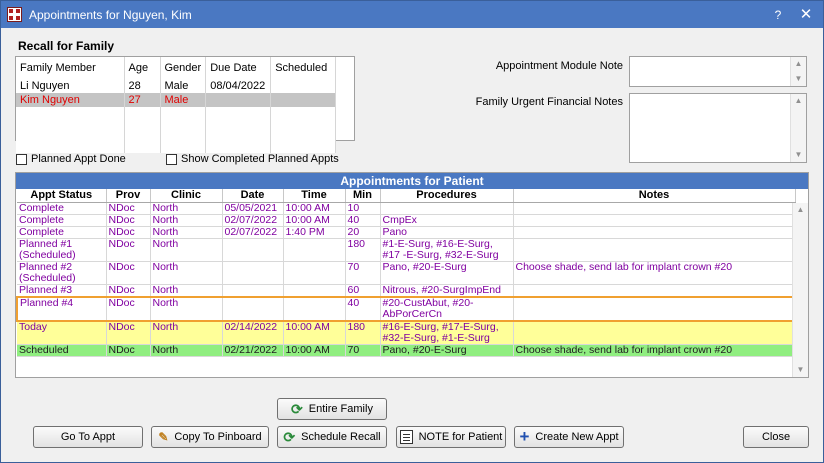 The height and width of the screenshot is (463, 824). I want to click on note-for-patient-button: NOTE for Patient, so click(451, 437).